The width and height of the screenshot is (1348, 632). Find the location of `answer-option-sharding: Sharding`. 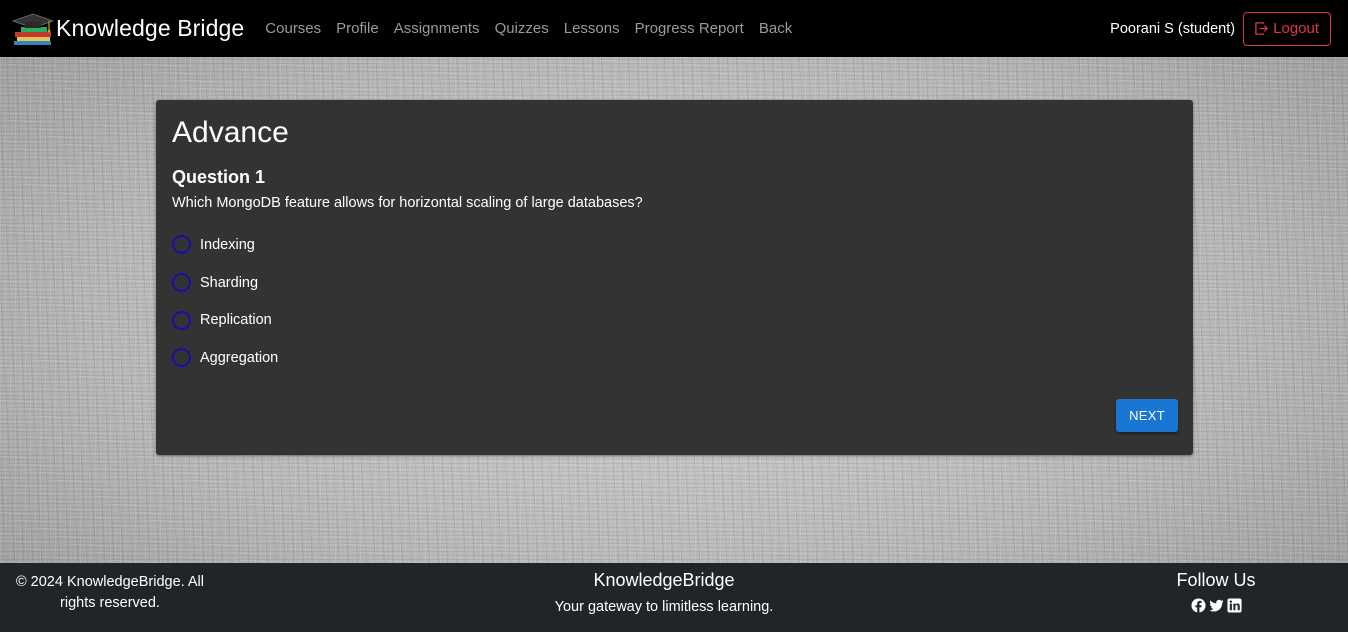

answer-option-sharding: Sharding is located at coordinates (225, 283).